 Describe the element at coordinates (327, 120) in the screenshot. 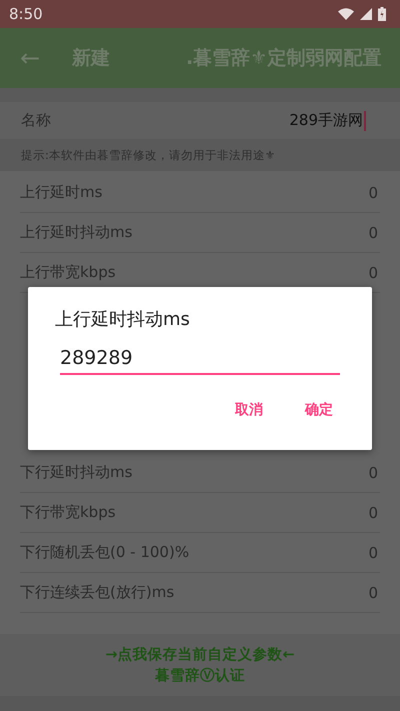

I see `name-field: 289手游网` at that location.